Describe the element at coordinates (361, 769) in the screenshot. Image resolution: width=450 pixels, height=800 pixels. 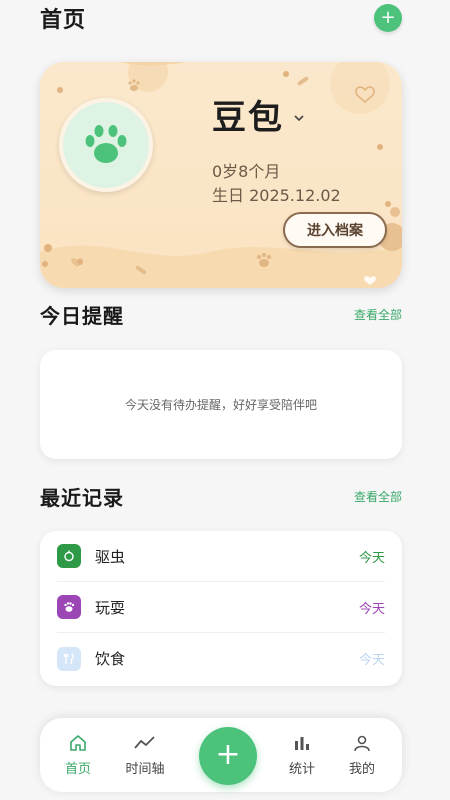
I see `tab-label: 我的` at that location.